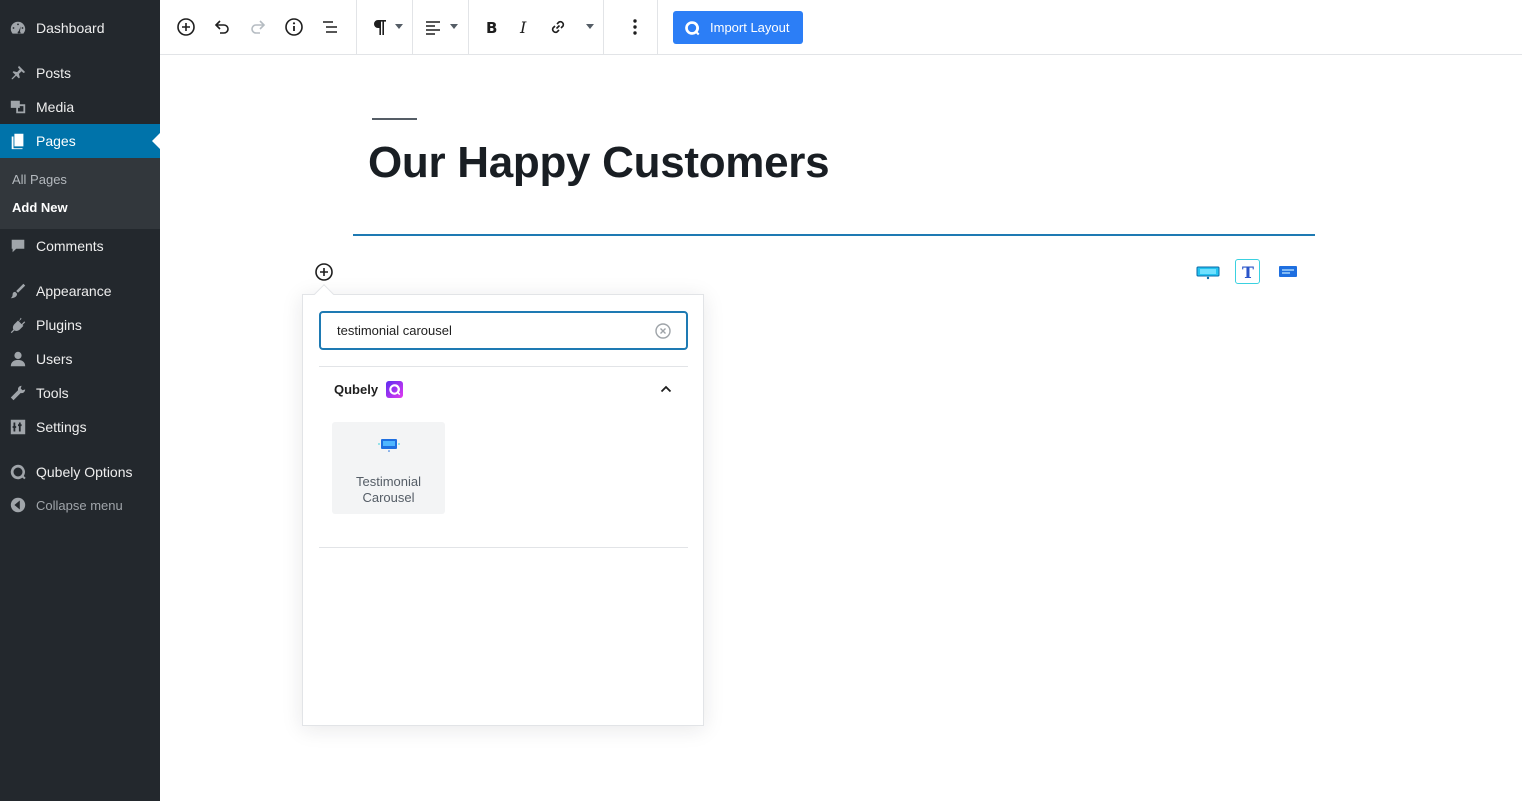 The width and height of the screenshot is (1522, 801). Describe the element at coordinates (59, 325) in the screenshot. I see `sidebar-item-label: Plugins` at that location.